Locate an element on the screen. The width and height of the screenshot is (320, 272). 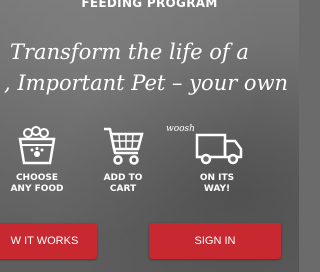
step-choose-food: CHOOSE ANY FOOD is located at coordinates (41, 160).